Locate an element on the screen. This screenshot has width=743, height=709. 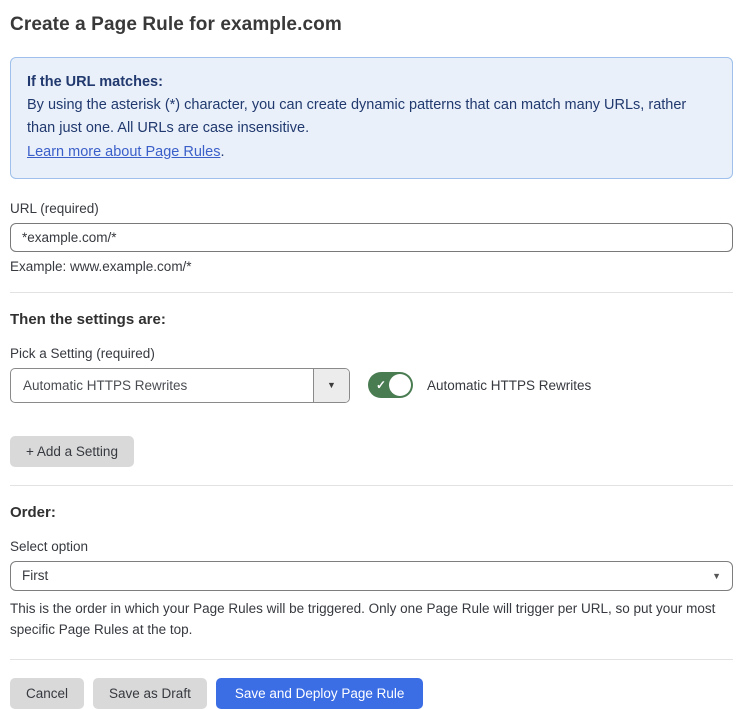
settings-section-heading: Then the settings are: is located at coordinates (88, 319).